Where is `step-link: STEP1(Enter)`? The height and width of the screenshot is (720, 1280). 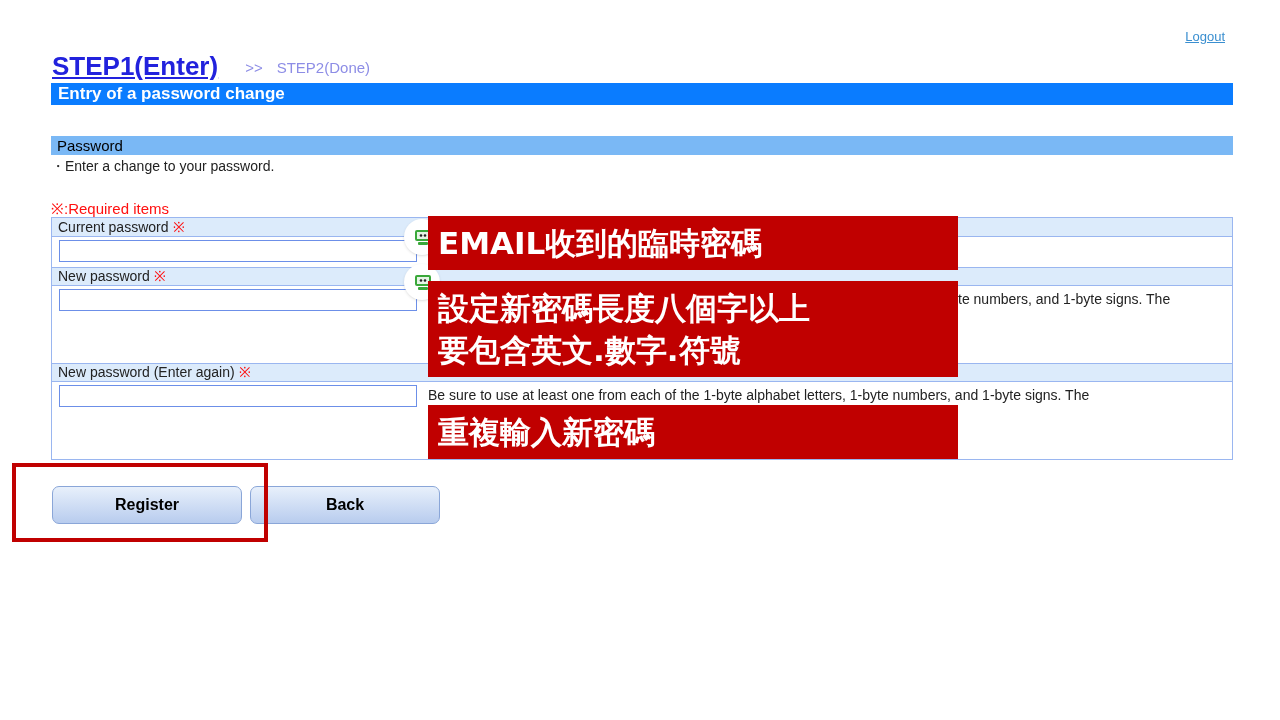
step-link: STEP1(Enter) is located at coordinates (135, 66).